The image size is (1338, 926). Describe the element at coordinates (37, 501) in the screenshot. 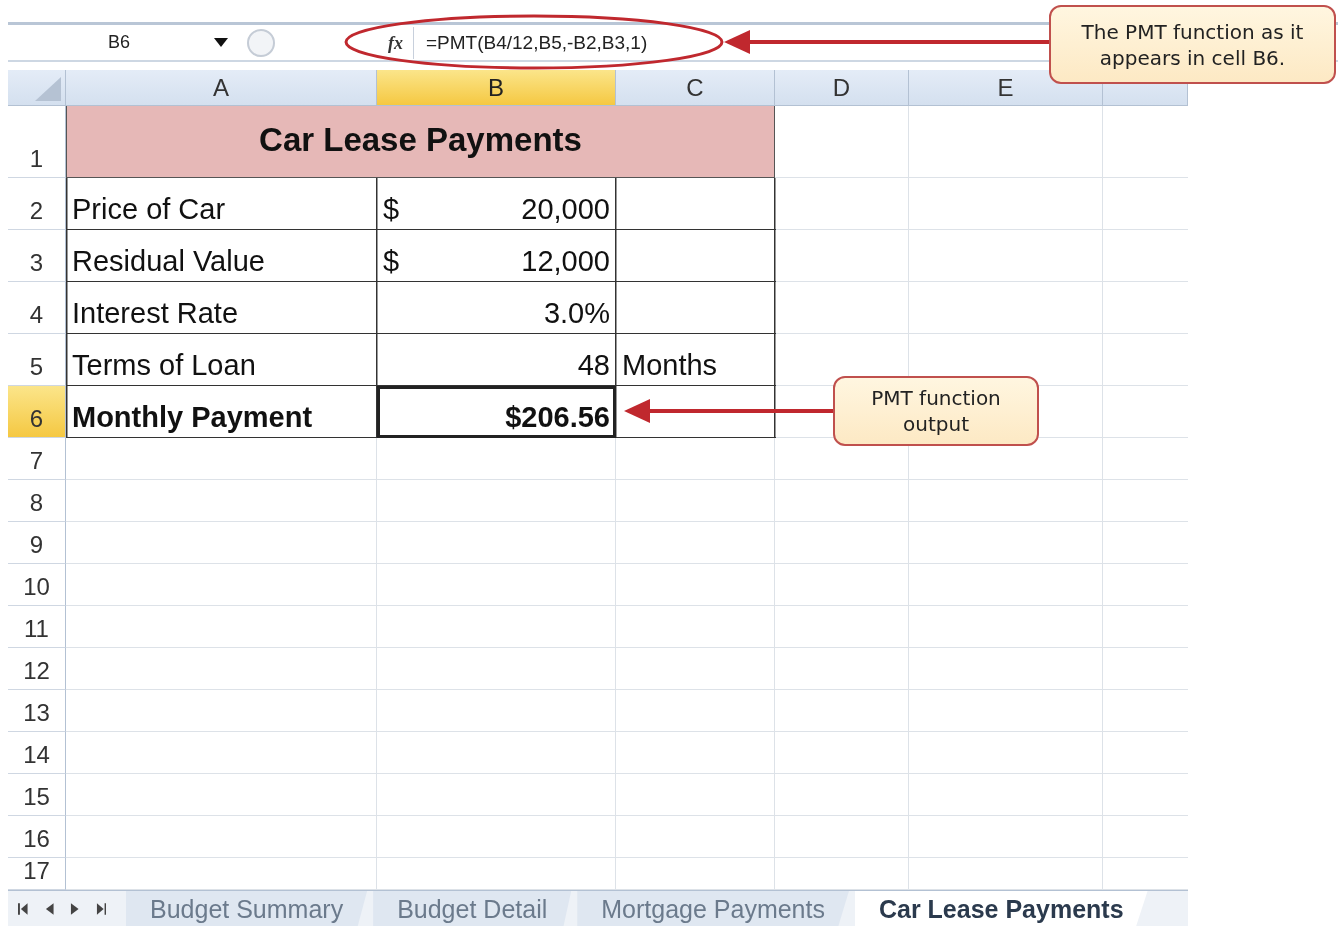

I see `row-header: 8` at that location.